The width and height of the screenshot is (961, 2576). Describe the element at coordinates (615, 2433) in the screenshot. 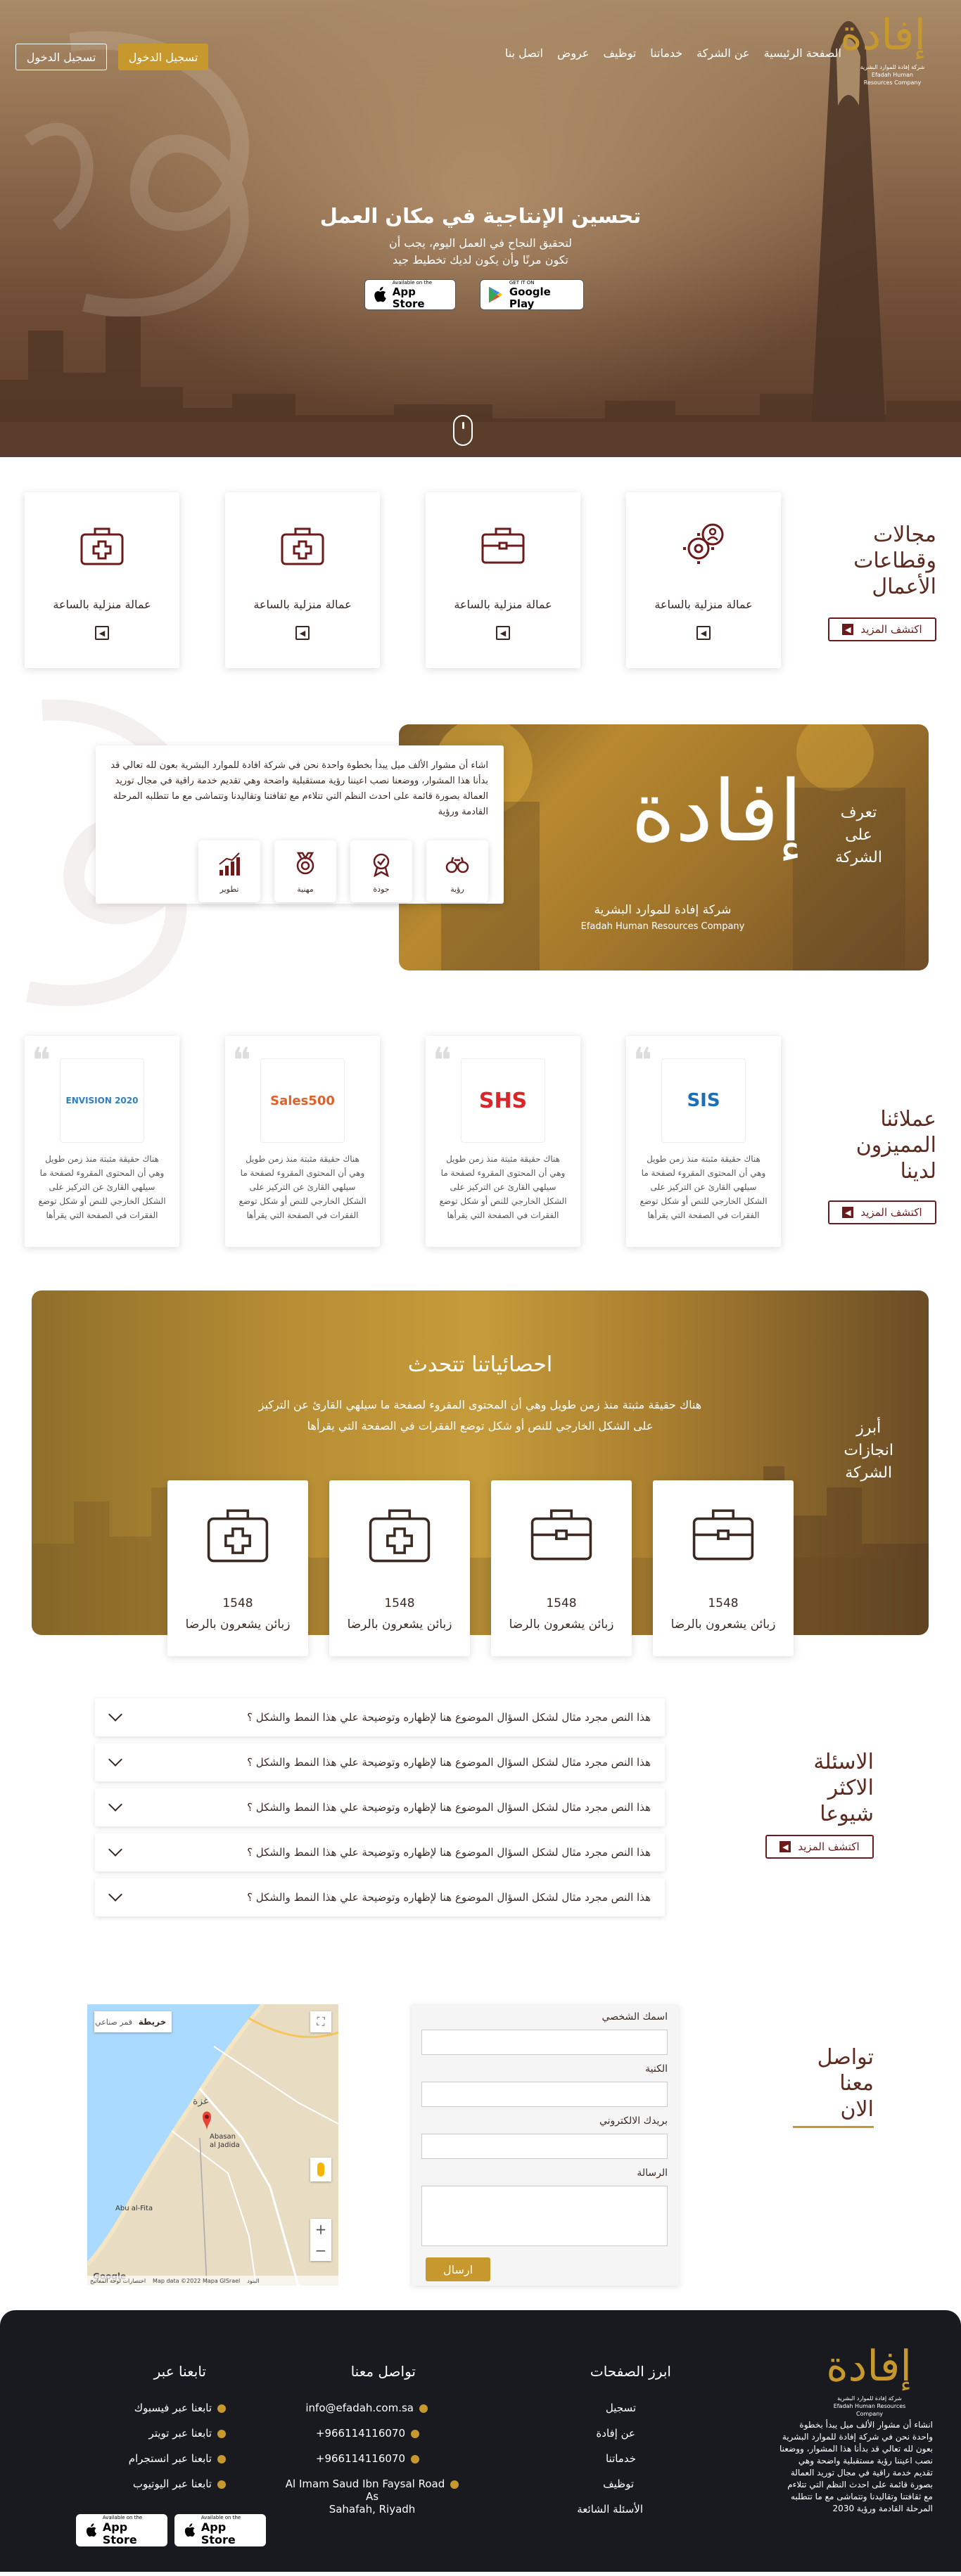

I see `footer-page-link: عن إفادة` at that location.